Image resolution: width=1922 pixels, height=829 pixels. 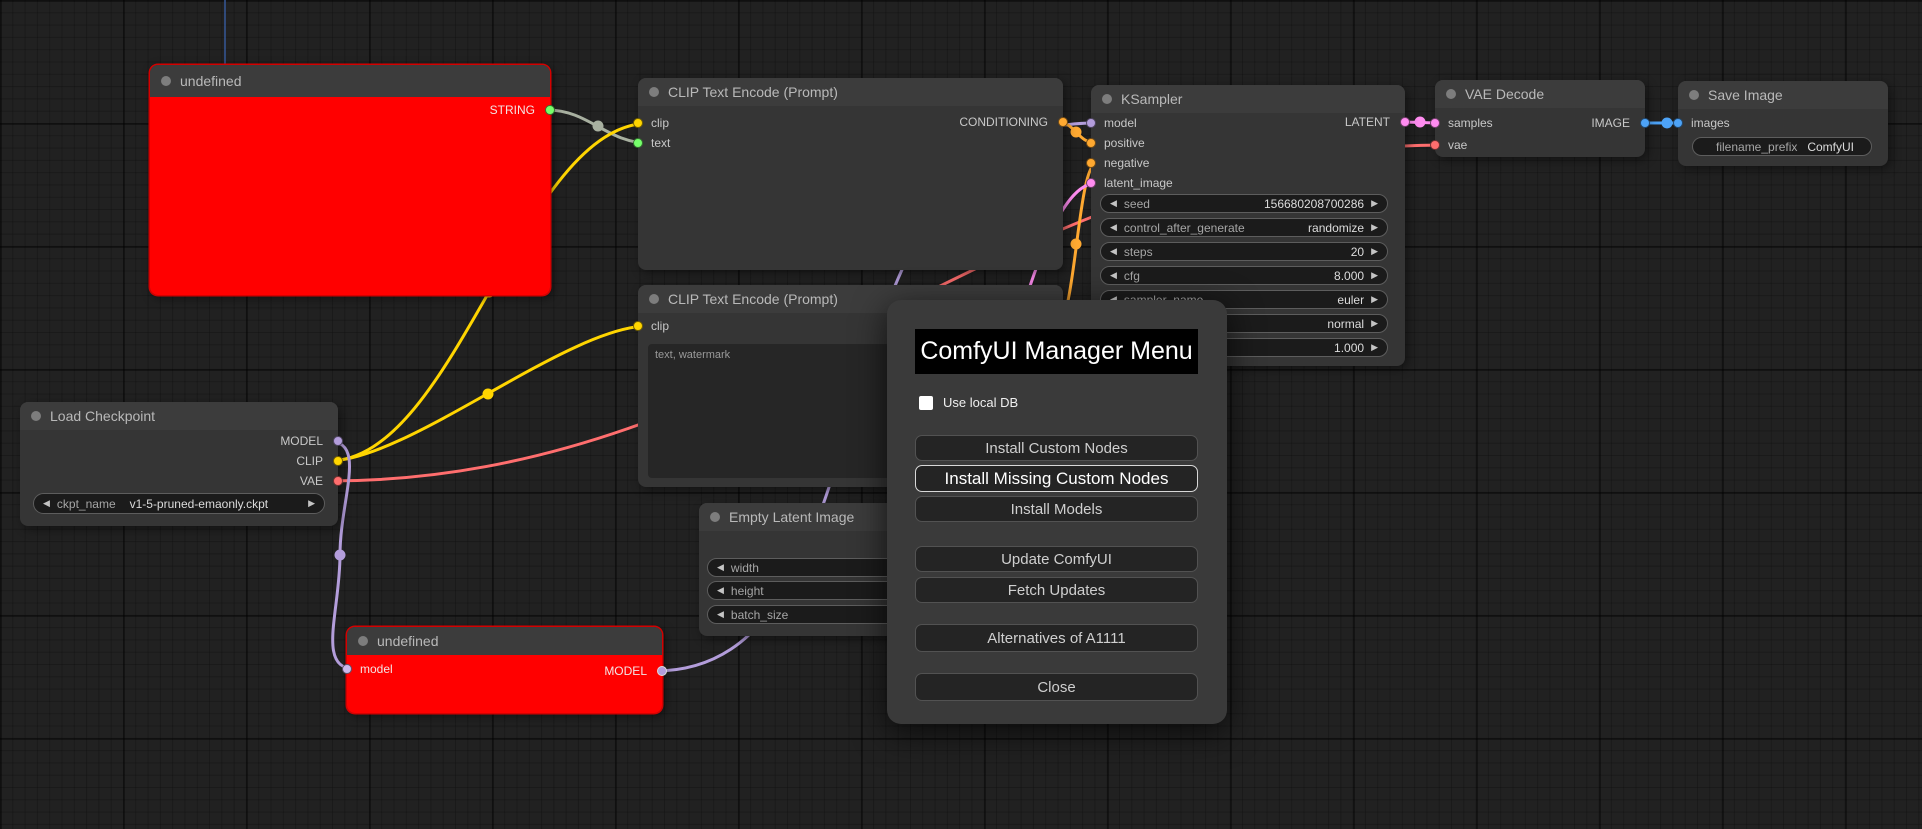 What do you see at coordinates (301, 441) in the screenshot?
I see `output-label: MODEL` at bounding box center [301, 441].